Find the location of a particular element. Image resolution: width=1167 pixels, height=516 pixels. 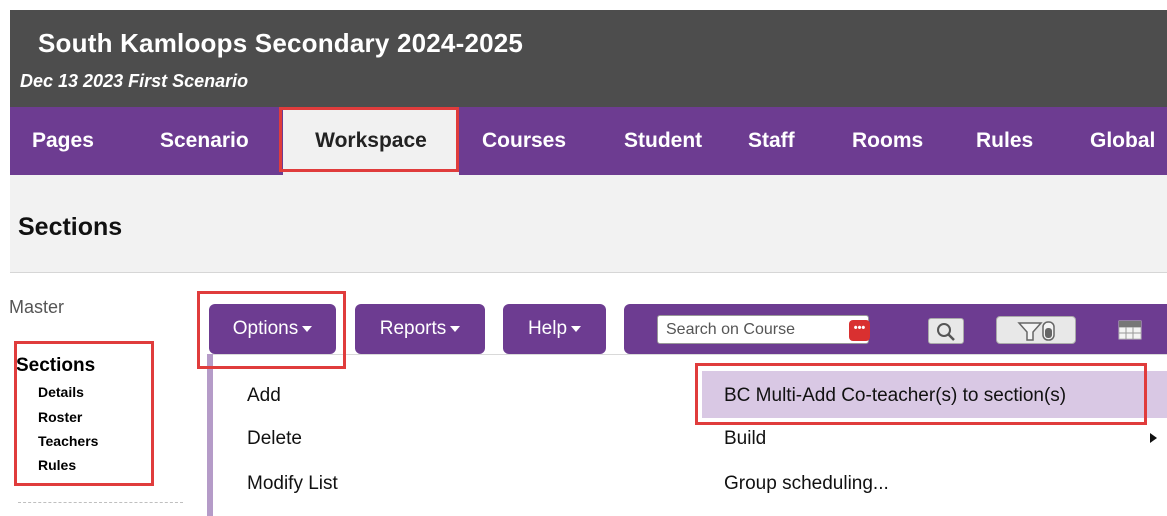

filter-button is located at coordinates (1036, 330).